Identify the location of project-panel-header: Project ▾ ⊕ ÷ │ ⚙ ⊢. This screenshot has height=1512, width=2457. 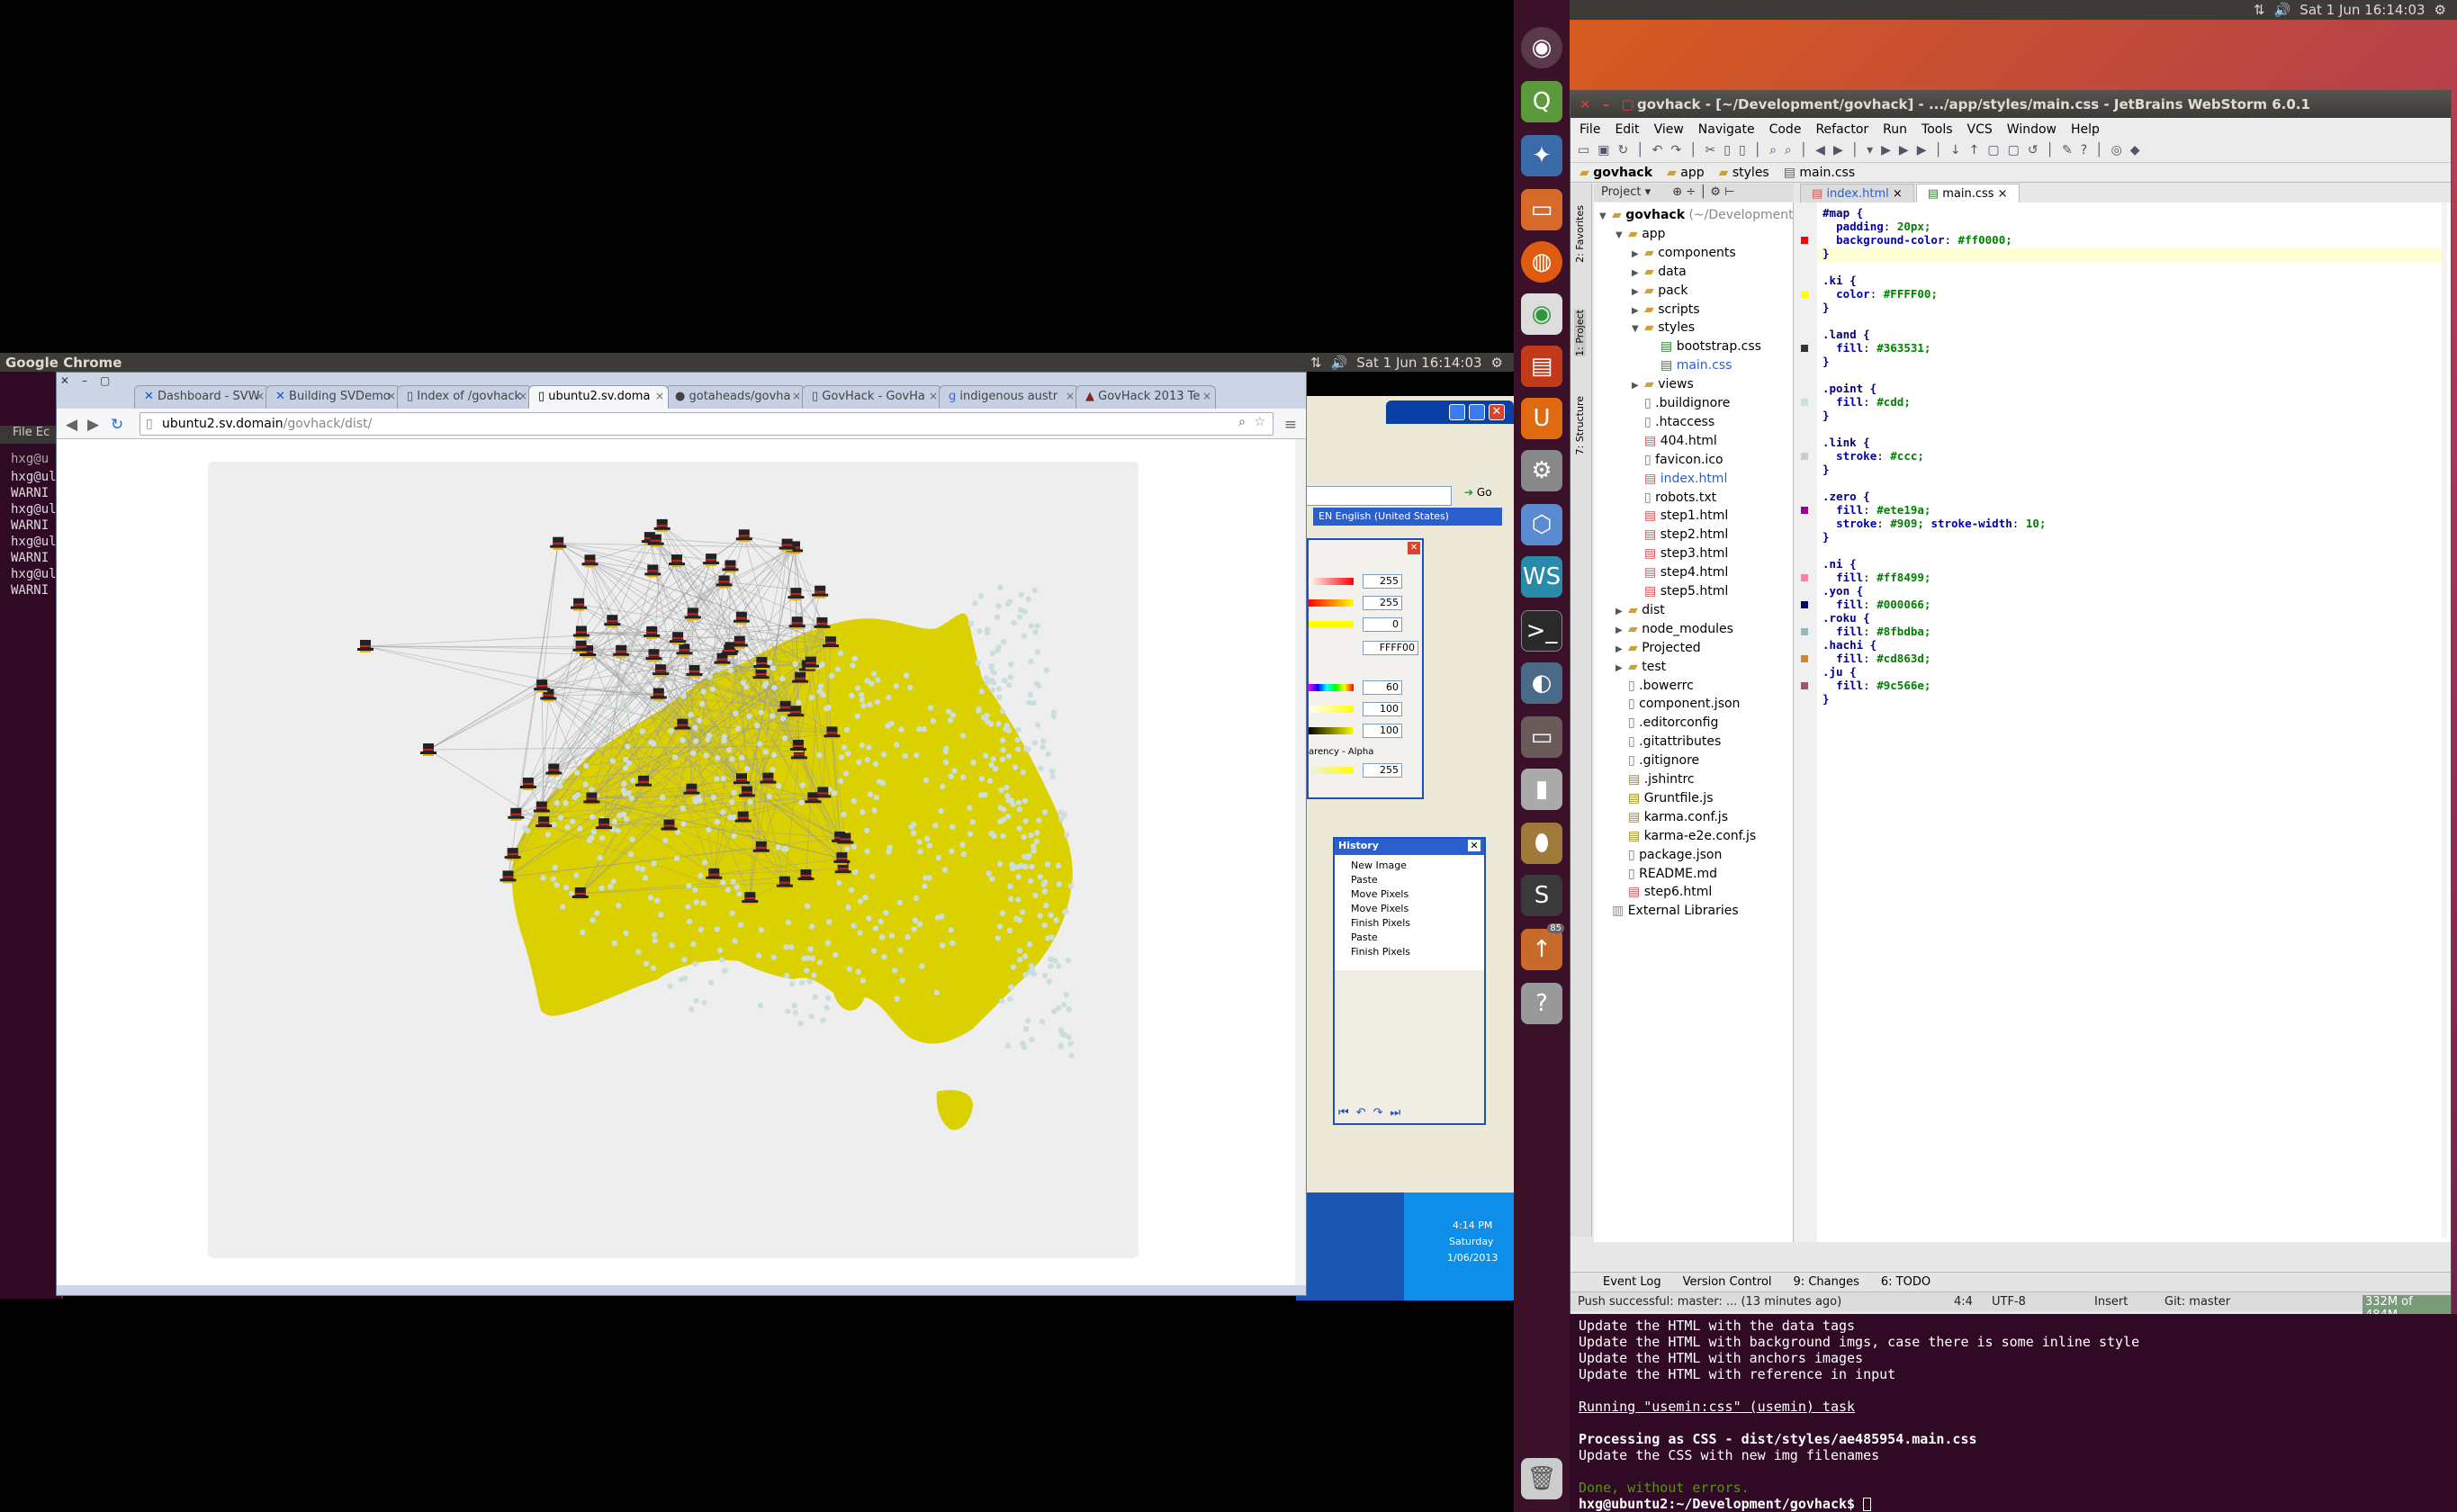
(1694, 193).